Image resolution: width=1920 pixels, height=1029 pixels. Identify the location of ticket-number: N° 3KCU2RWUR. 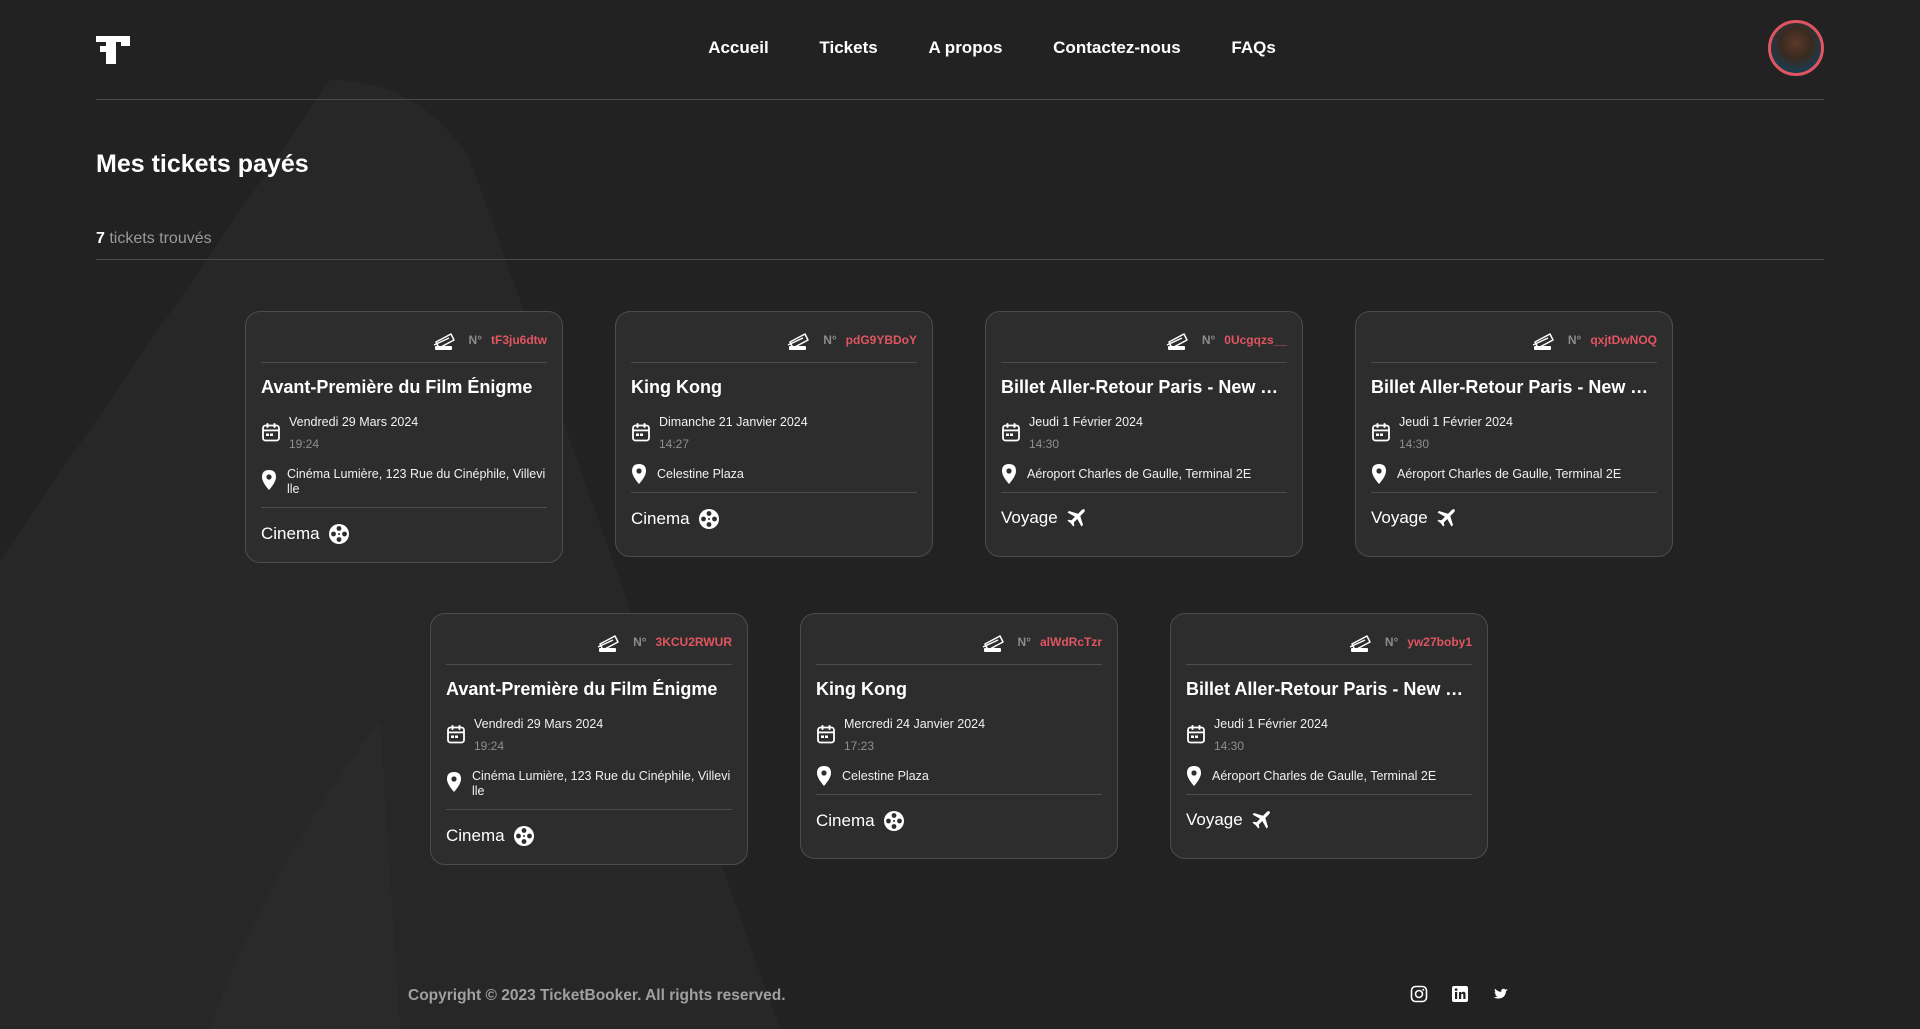
(664, 642).